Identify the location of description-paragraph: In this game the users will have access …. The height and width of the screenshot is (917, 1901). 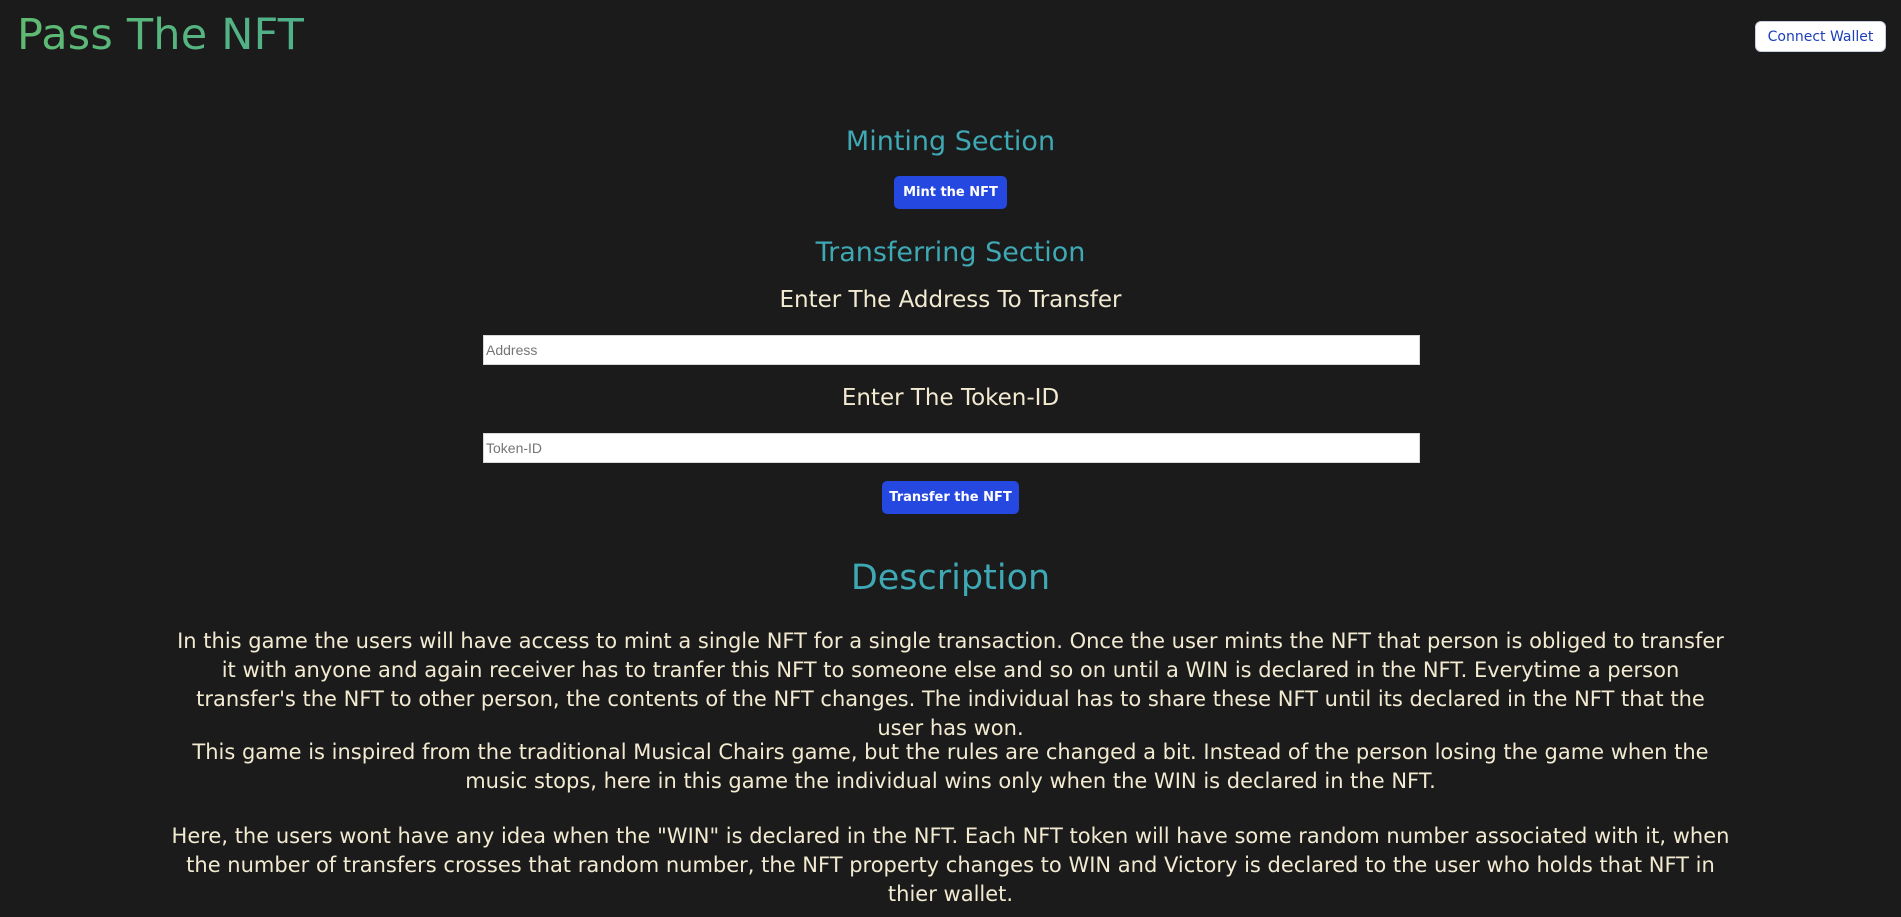
(950, 684).